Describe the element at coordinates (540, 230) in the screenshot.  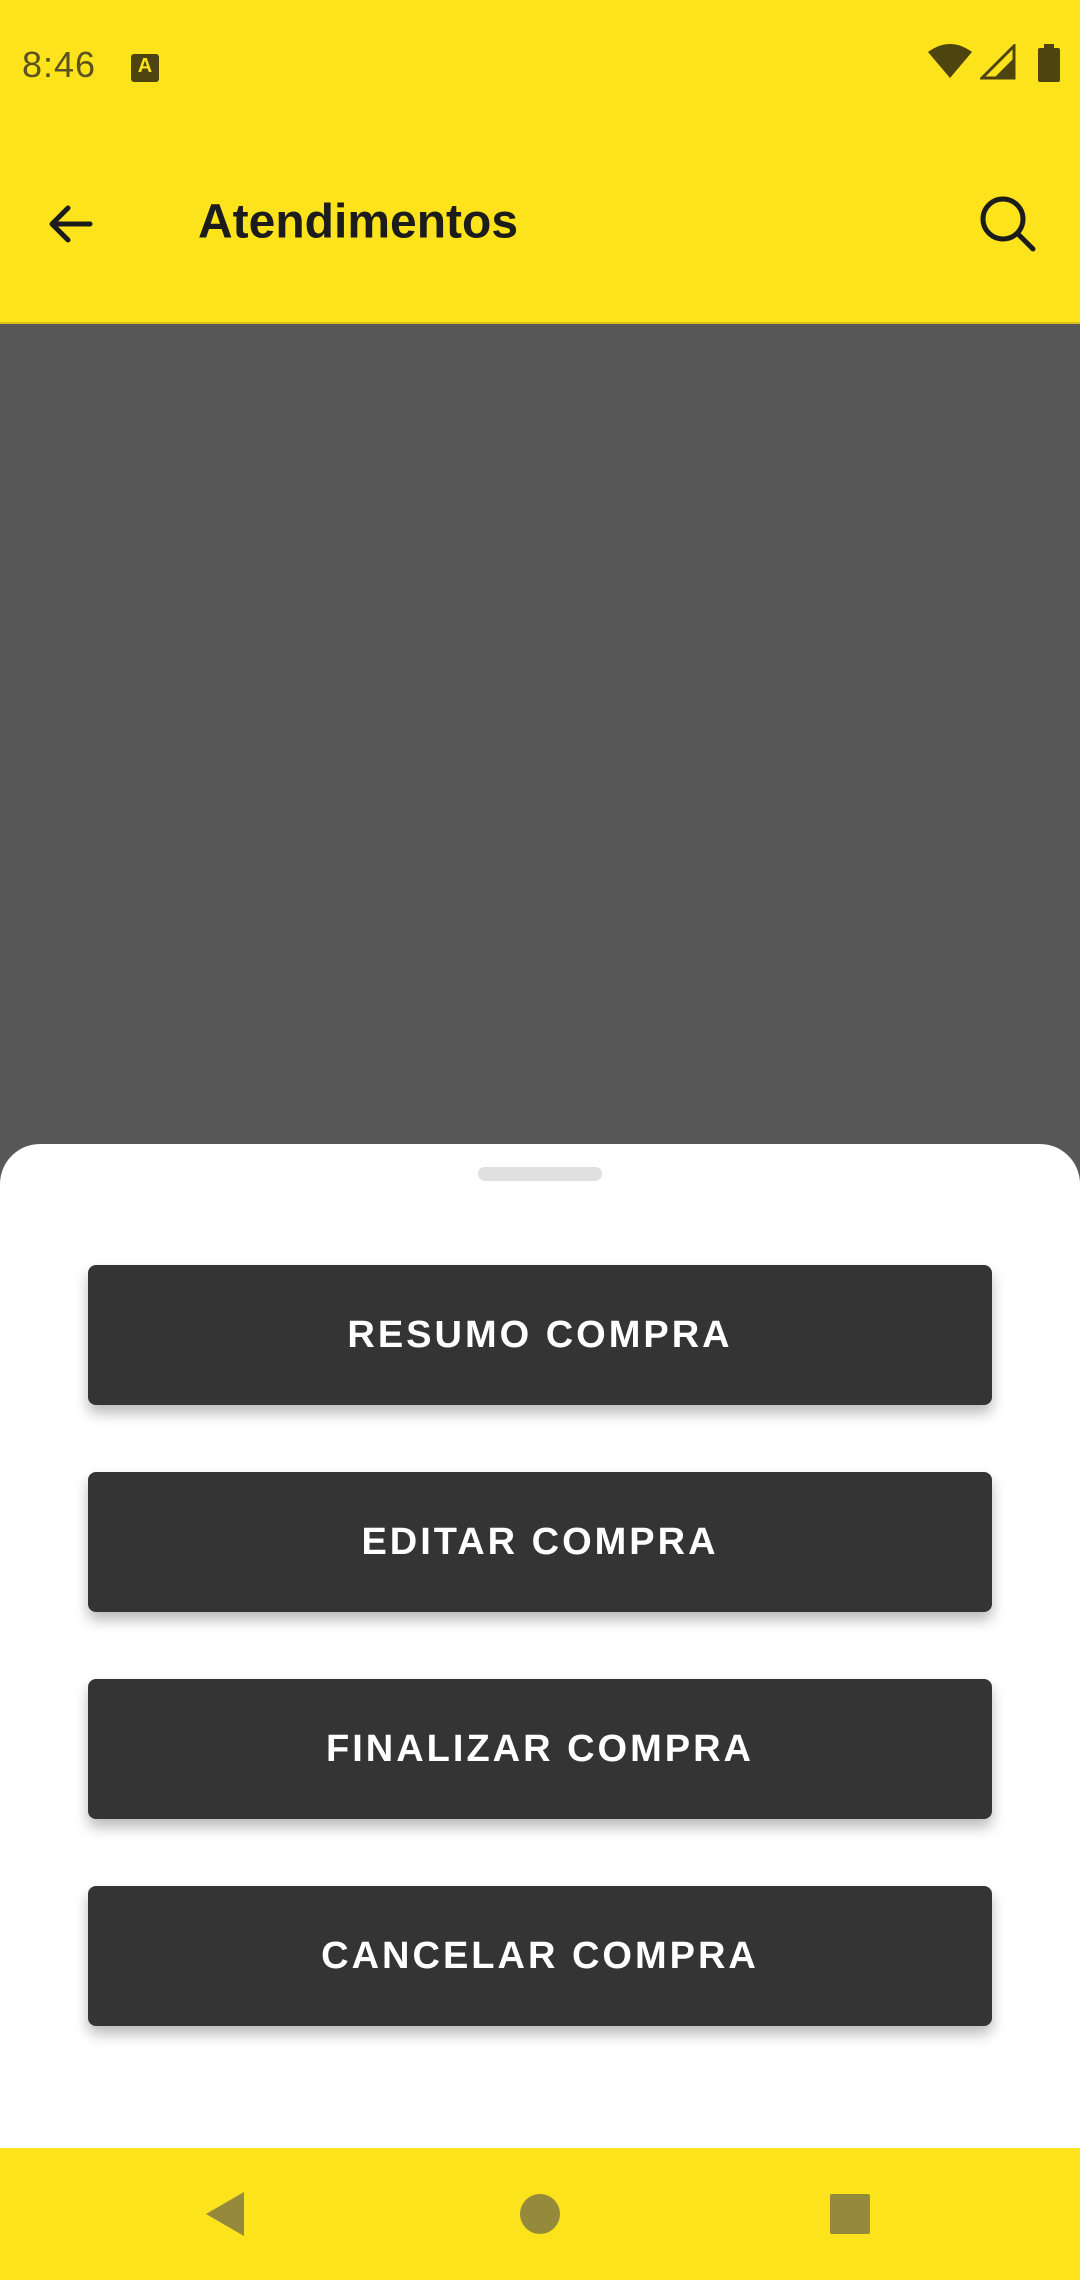
I see `app-bar: Atendimentos` at that location.